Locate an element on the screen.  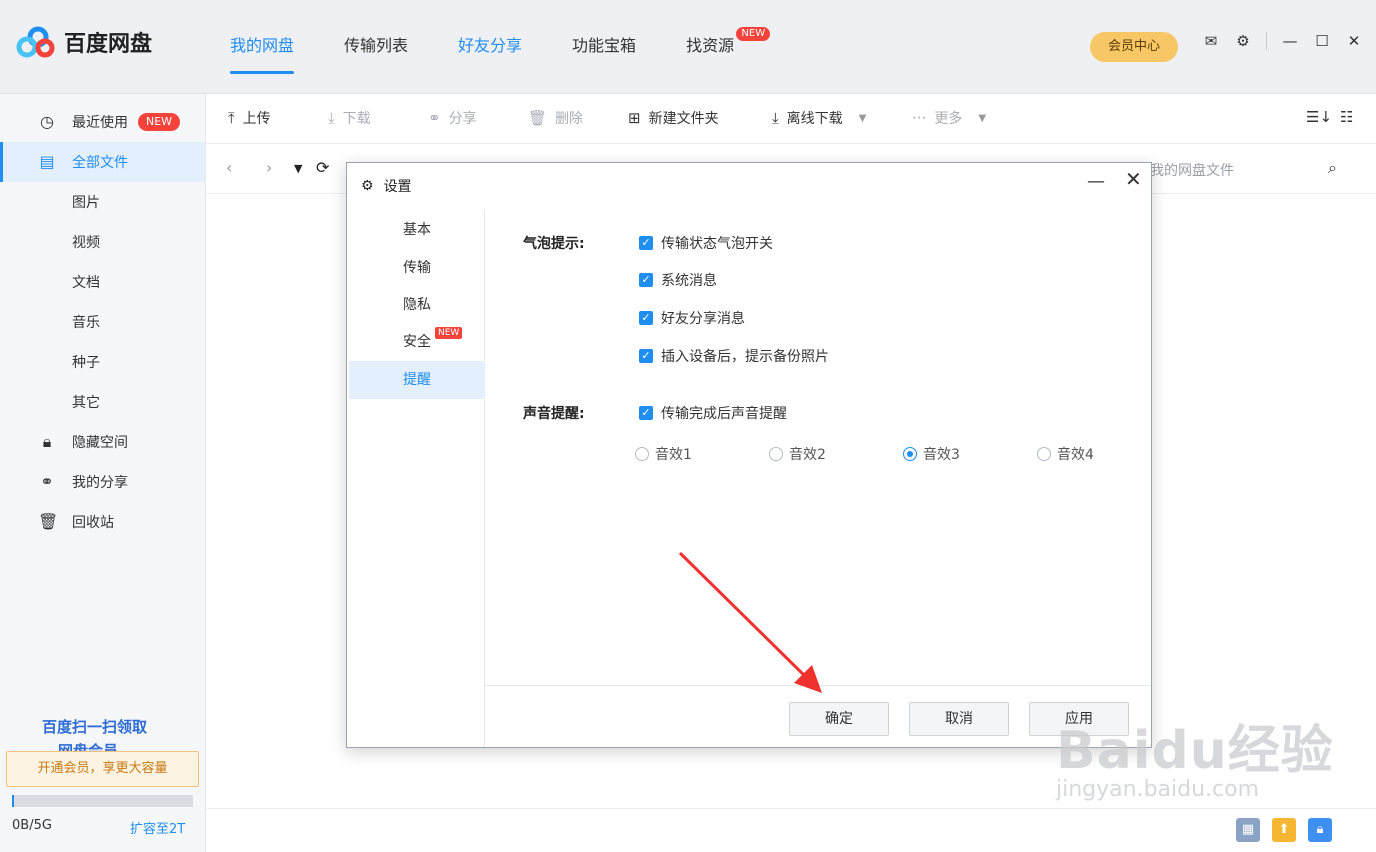
settings-tab-security: 安全 NEW is located at coordinates (417, 342).